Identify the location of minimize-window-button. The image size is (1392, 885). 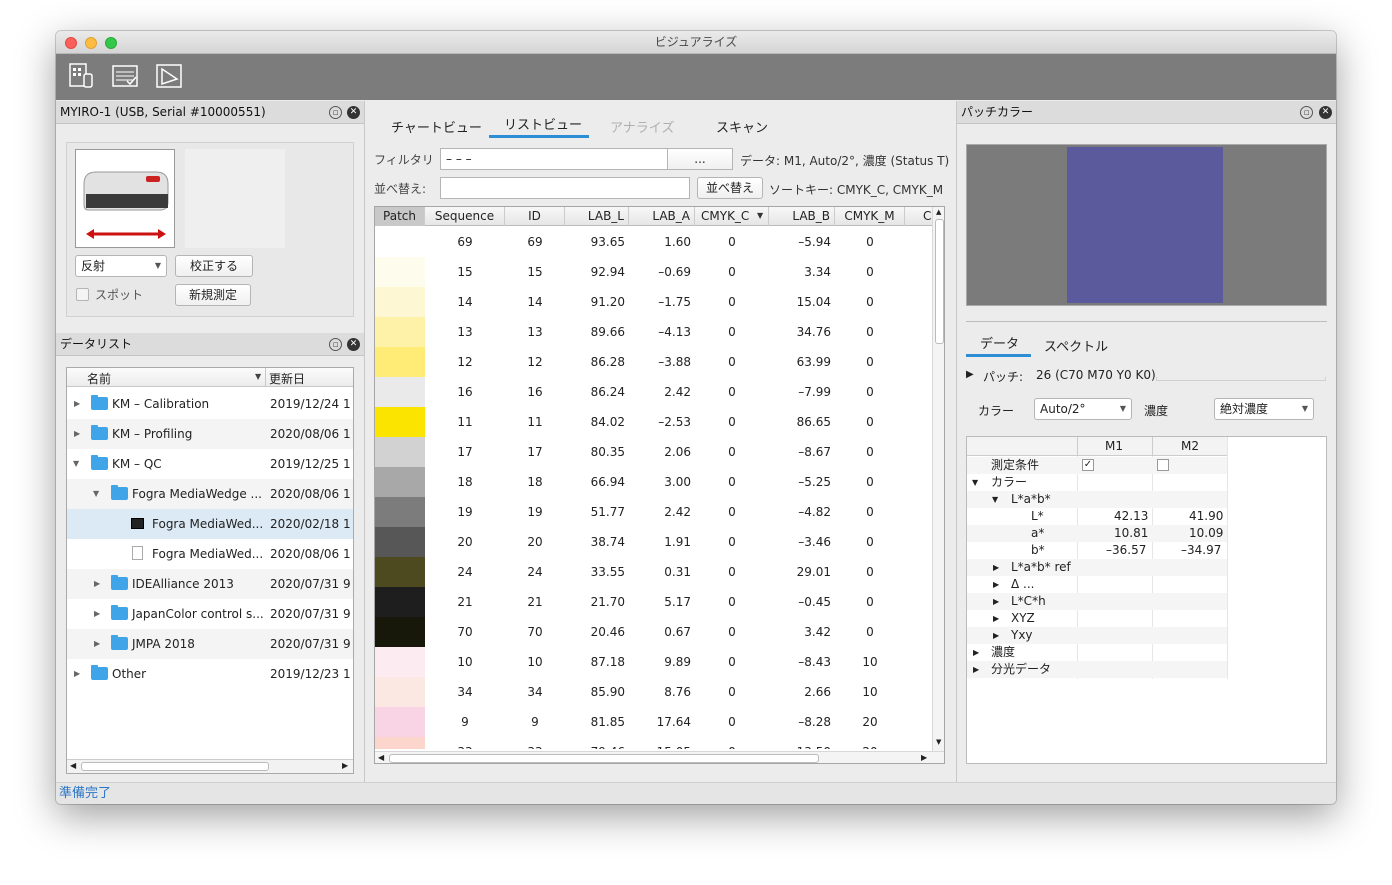
(91, 43).